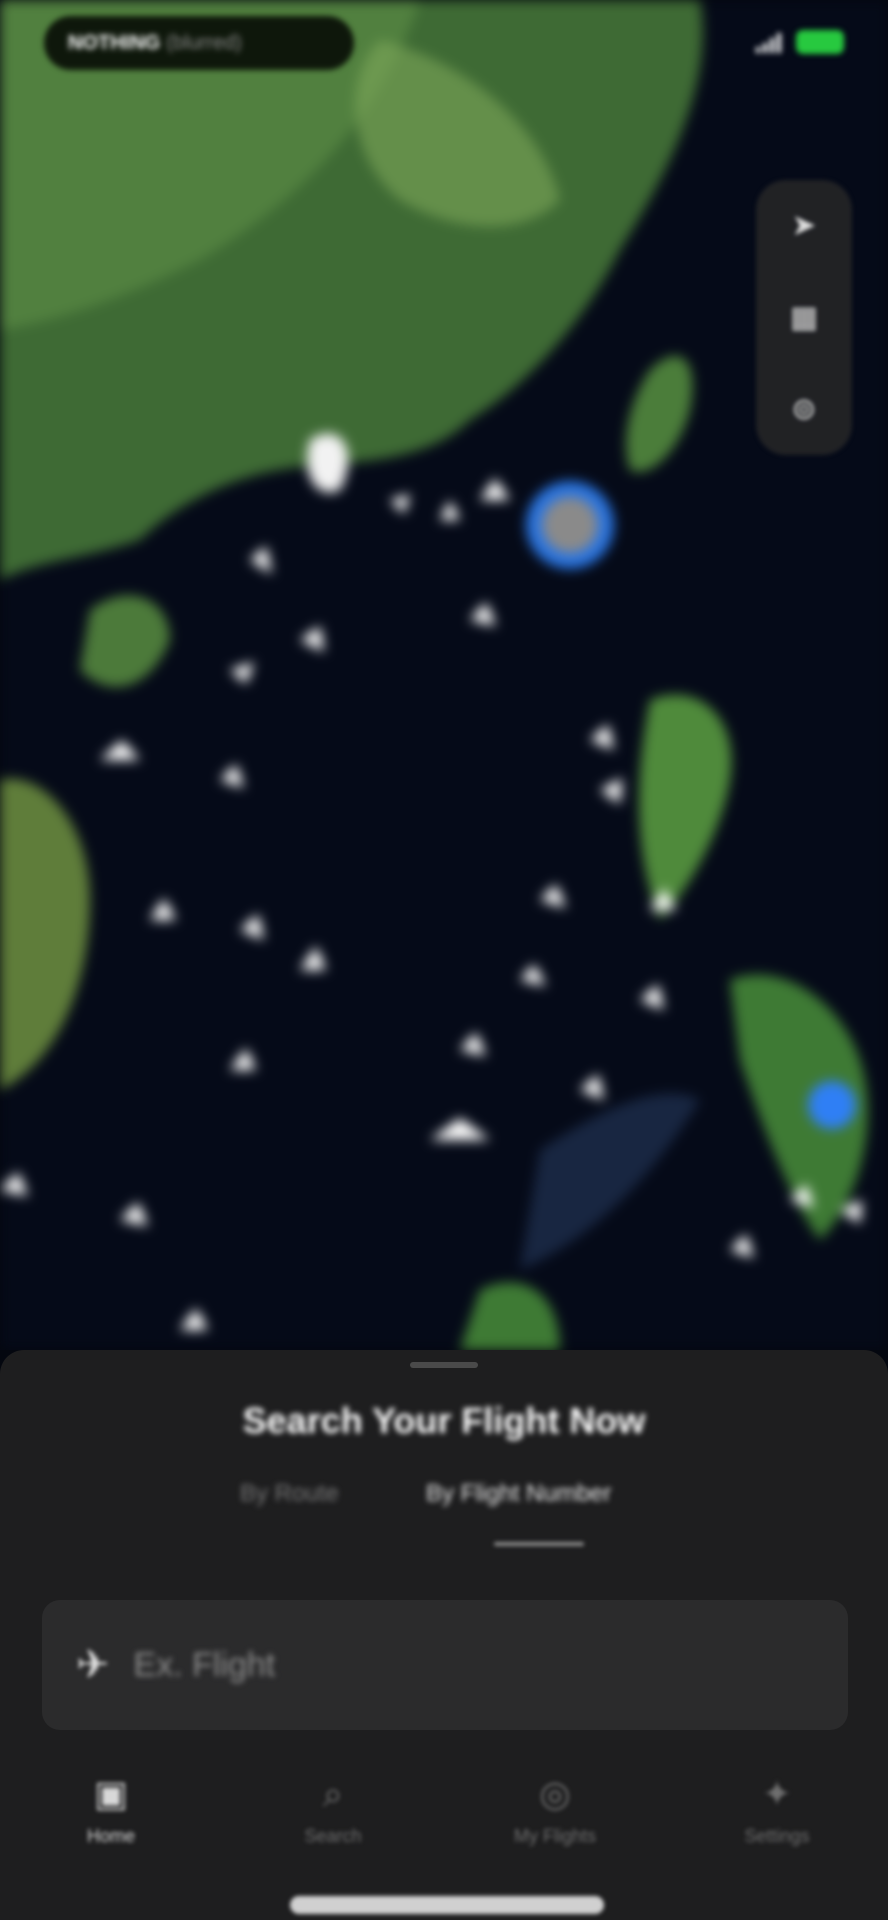  Describe the element at coordinates (445, 1665) in the screenshot. I see `flight-search-input: ✈ Ex. Flight` at that location.